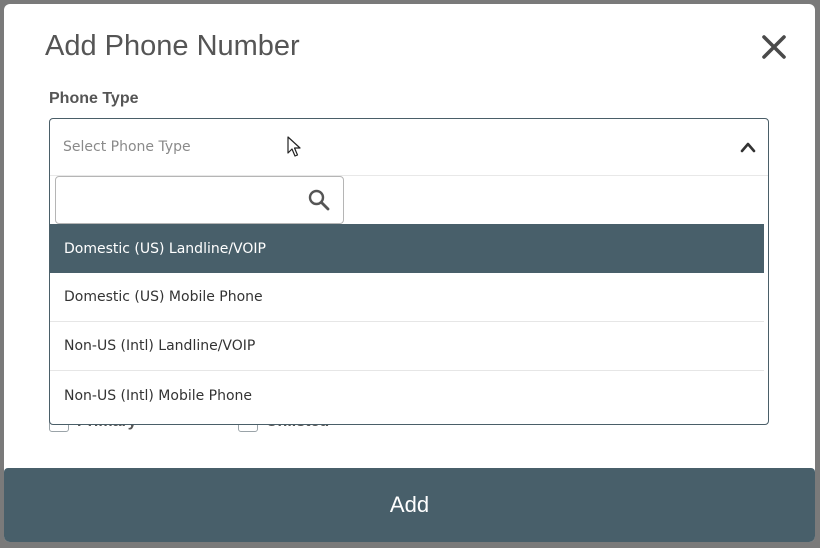 The image size is (820, 548). Describe the element at coordinates (407, 297) in the screenshot. I see `option-domestic-mobile: Domestic (US) Mobile Phone` at that location.